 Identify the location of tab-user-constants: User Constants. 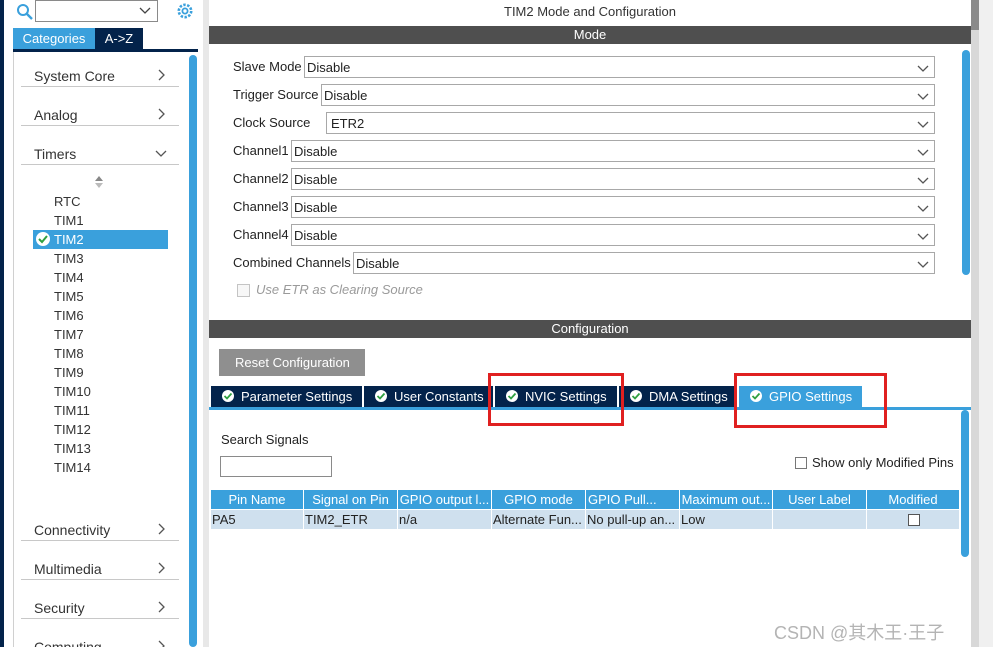
(428, 396).